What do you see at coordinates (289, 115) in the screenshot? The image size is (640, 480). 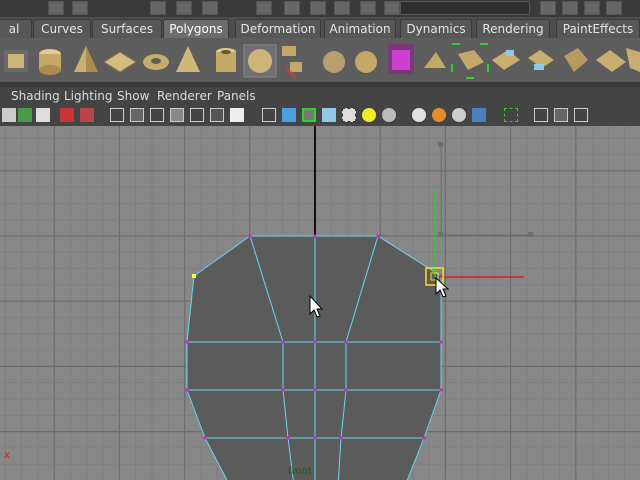 I see `smooth-shade-icon` at bounding box center [289, 115].